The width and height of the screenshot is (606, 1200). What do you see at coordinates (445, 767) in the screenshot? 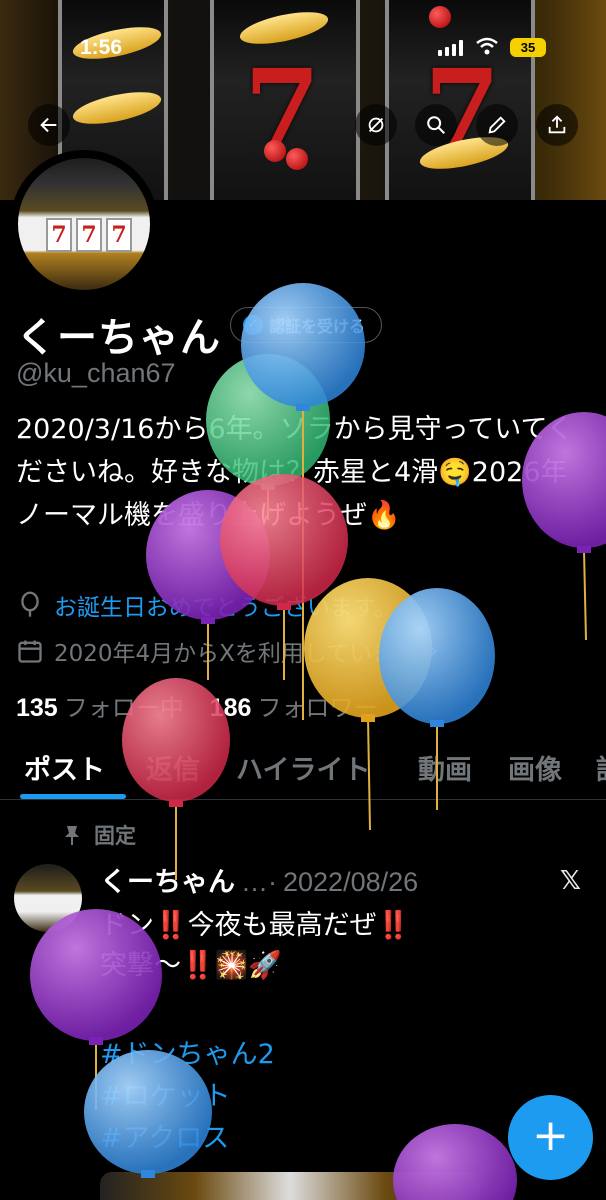
I see `tab-videos: 動画` at bounding box center [445, 767].